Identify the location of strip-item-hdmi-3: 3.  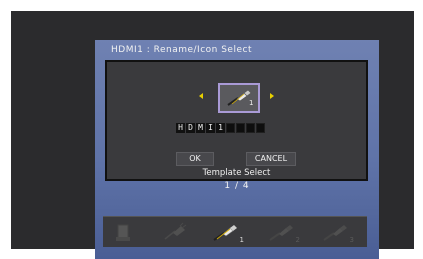
(337, 232).